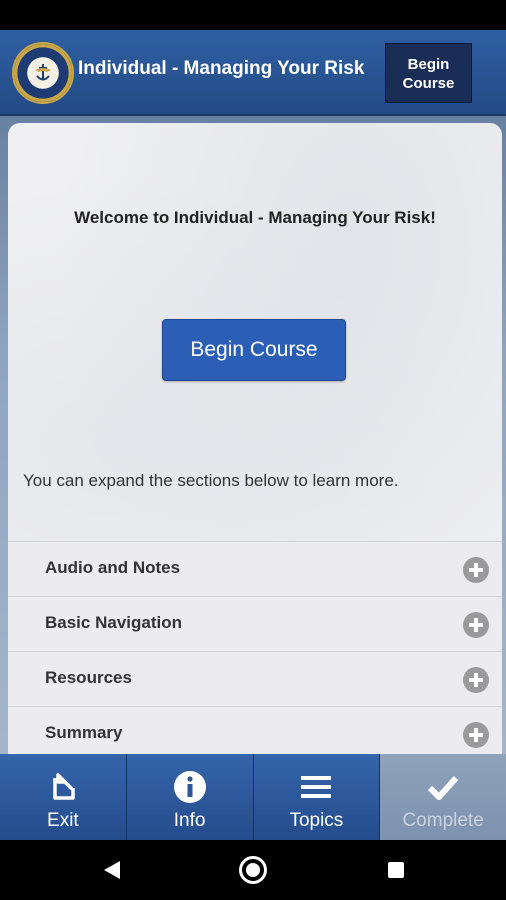  I want to click on header-begin-line1: Begin, so click(428, 64).